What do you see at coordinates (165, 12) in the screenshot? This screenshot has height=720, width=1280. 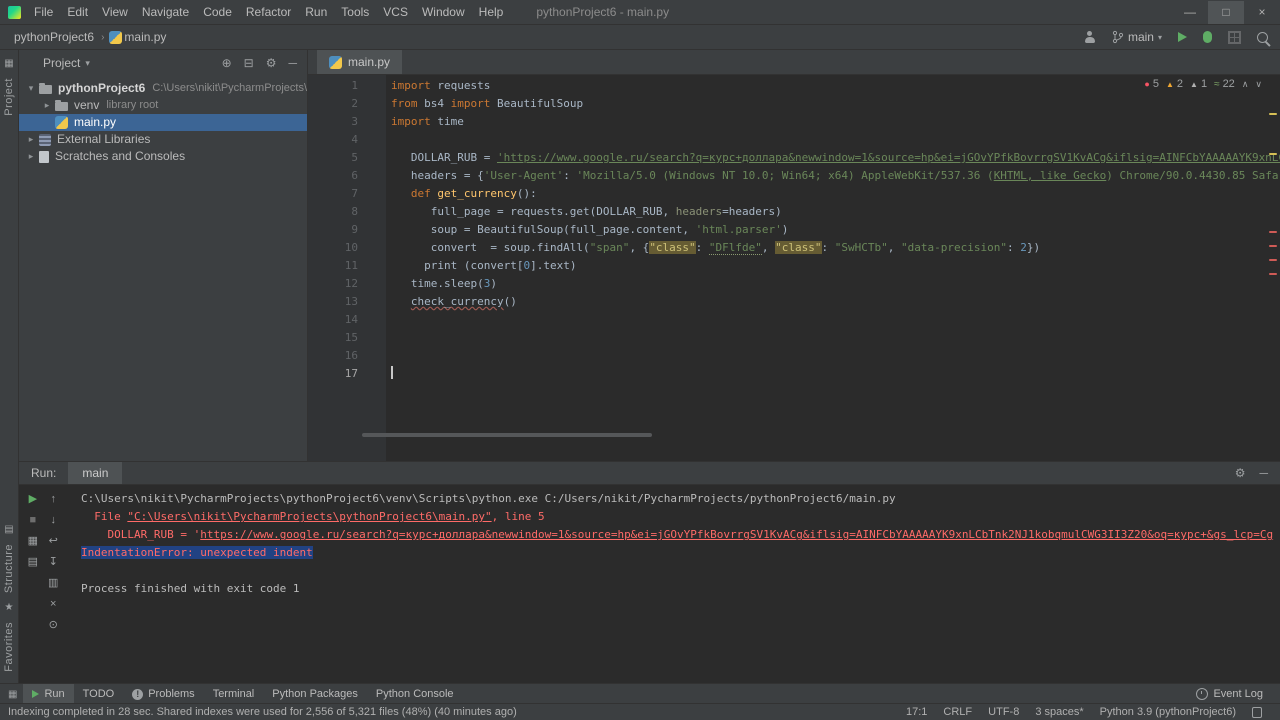 I see `menu-navigate: Navigate` at bounding box center [165, 12].